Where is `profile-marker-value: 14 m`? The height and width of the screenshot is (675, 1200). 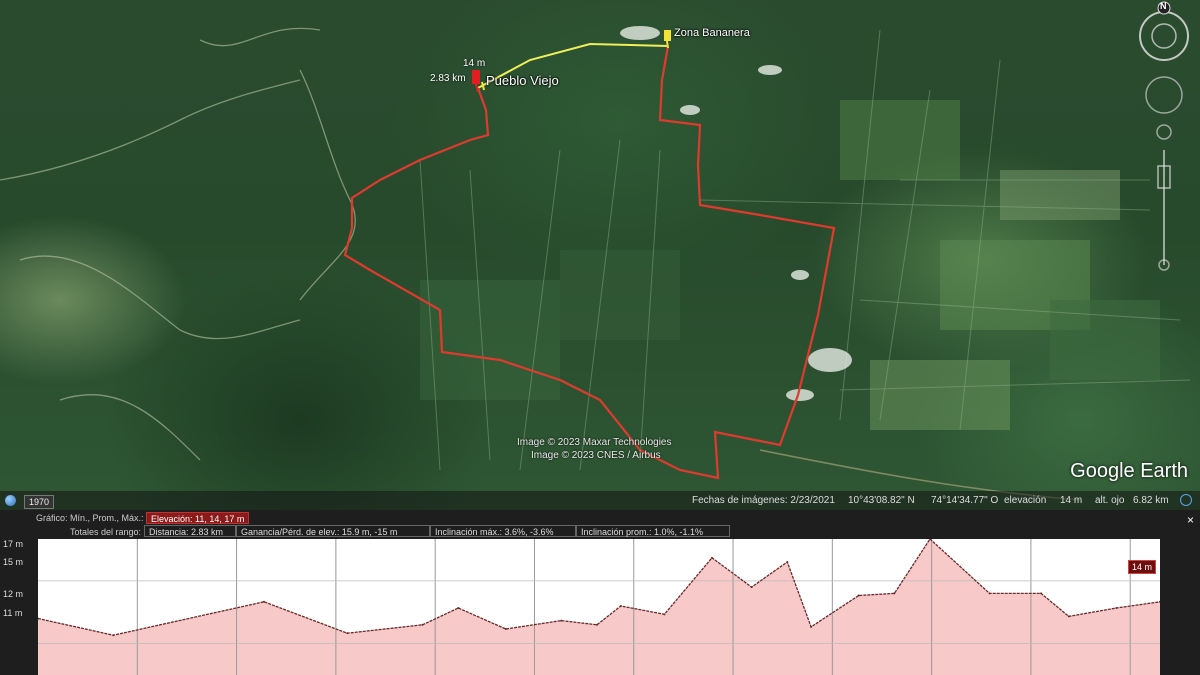
profile-marker-value: 14 m is located at coordinates (1142, 567).